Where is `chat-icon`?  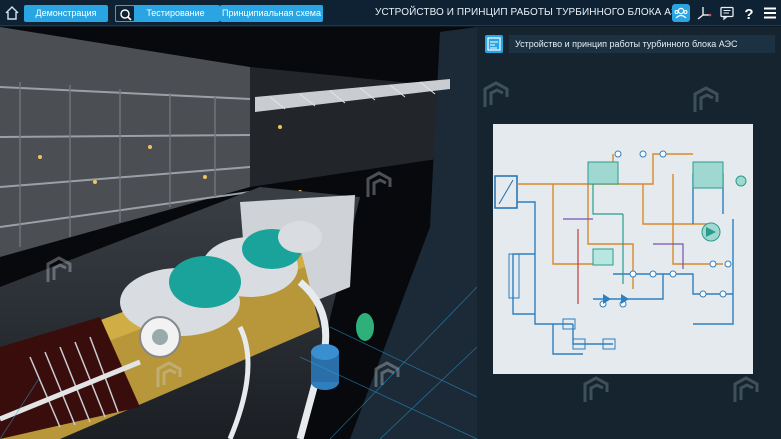
chat-icon is located at coordinates (727, 13).